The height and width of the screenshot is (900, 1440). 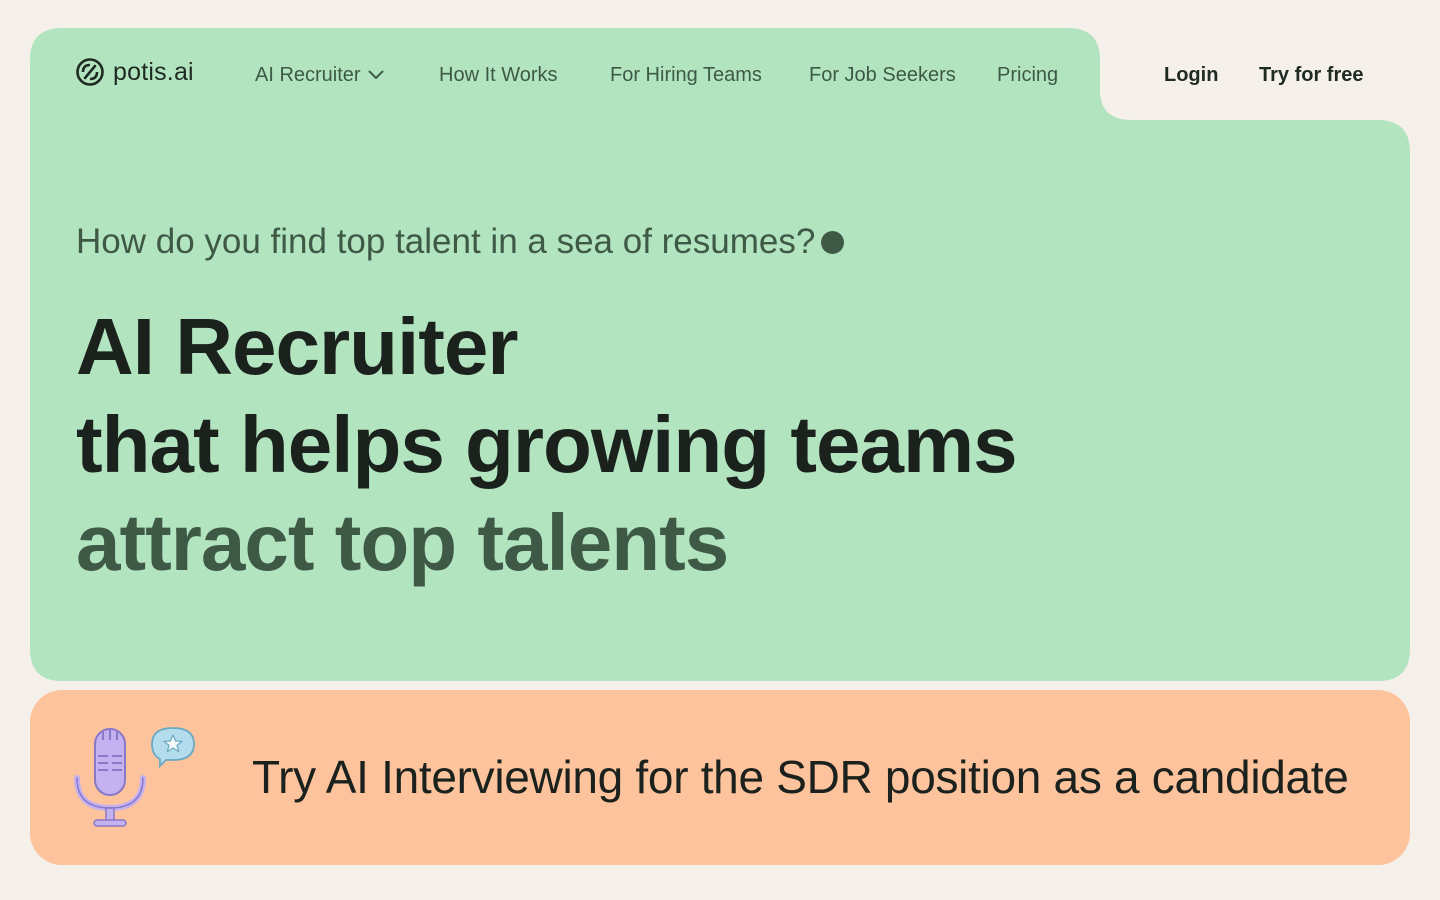 I want to click on nav-item-ai-recruiter: AI Recruiter, so click(x=319, y=75).